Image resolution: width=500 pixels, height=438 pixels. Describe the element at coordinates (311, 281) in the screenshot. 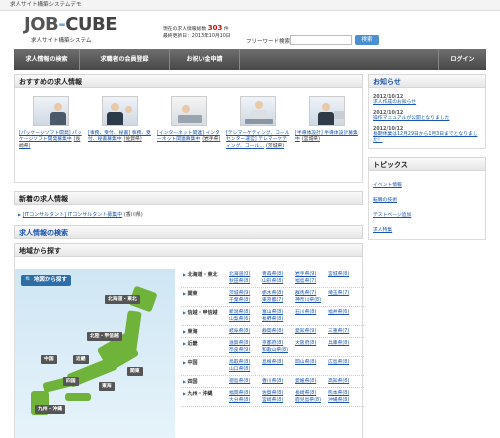

I see `pref-link: 福島県(7)` at that location.